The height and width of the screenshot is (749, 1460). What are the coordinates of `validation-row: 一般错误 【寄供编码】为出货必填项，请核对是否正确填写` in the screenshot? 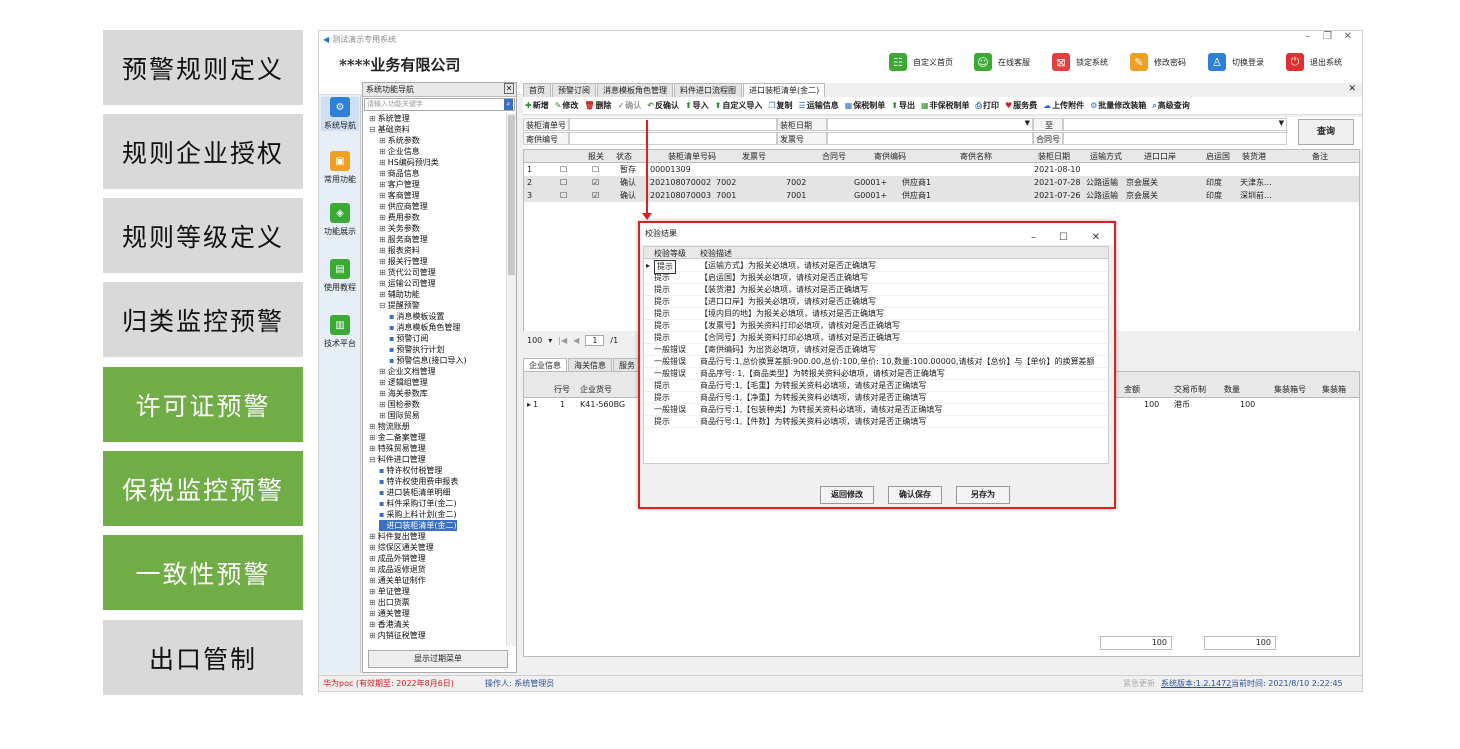 It's located at (876, 350).